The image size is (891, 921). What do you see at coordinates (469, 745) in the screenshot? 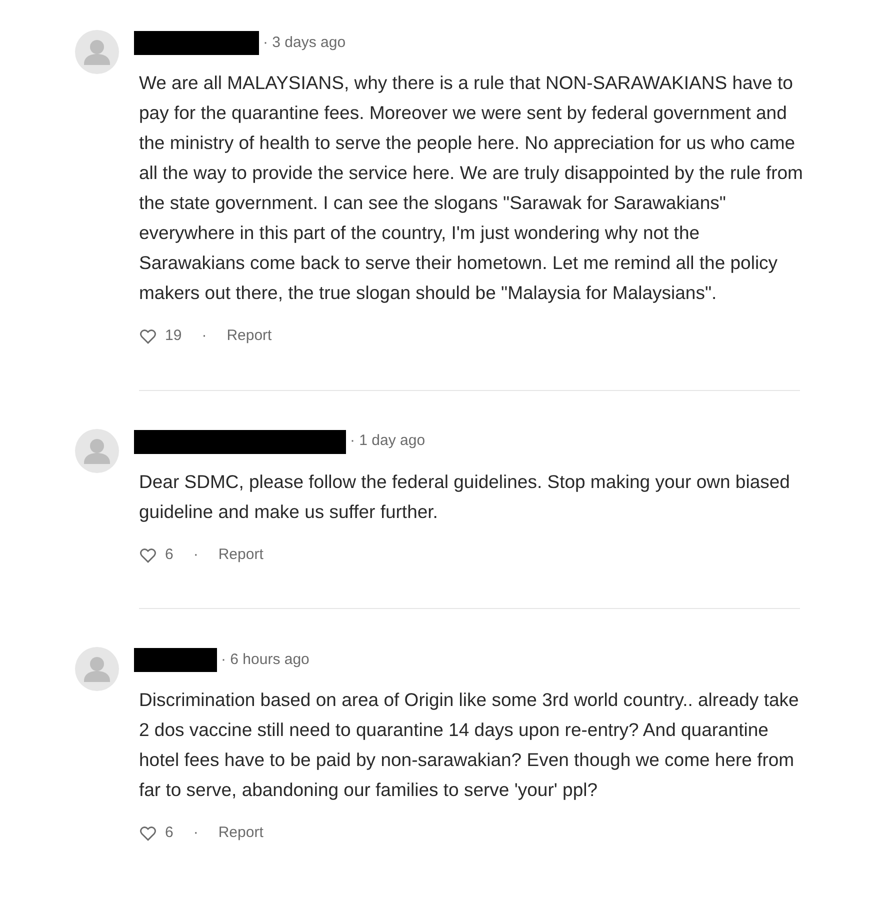
I see `comment-text: Discrimination based on area of Origin like some 3rd world country.. already take 2 dos vaccine still need to quarantine 14 days upon re-entry? And quarantine hotel fees have to be paid by non-sarawakian? Even though we come here from far to serve, abandoning our families to serve 'your' ppl?` at bounding box center [469, 745].